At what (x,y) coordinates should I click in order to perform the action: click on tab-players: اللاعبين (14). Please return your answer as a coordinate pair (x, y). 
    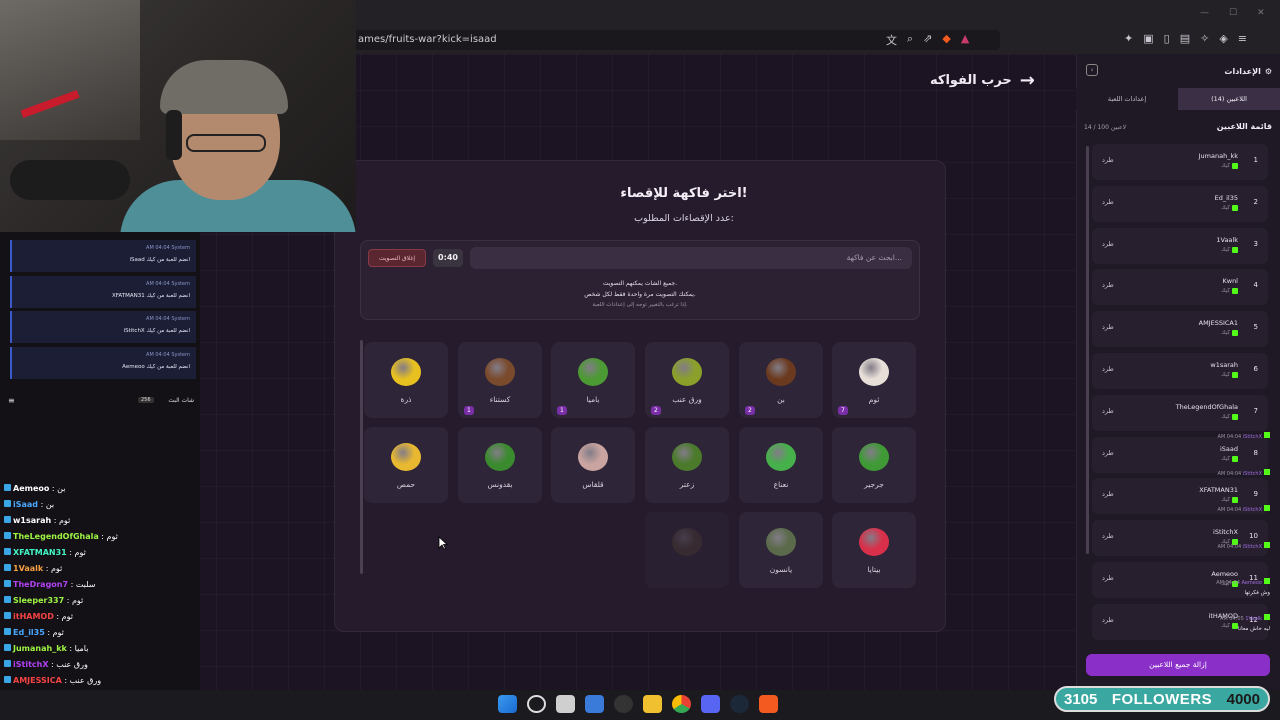
    Looking at the image, I should click on (1229, 99).